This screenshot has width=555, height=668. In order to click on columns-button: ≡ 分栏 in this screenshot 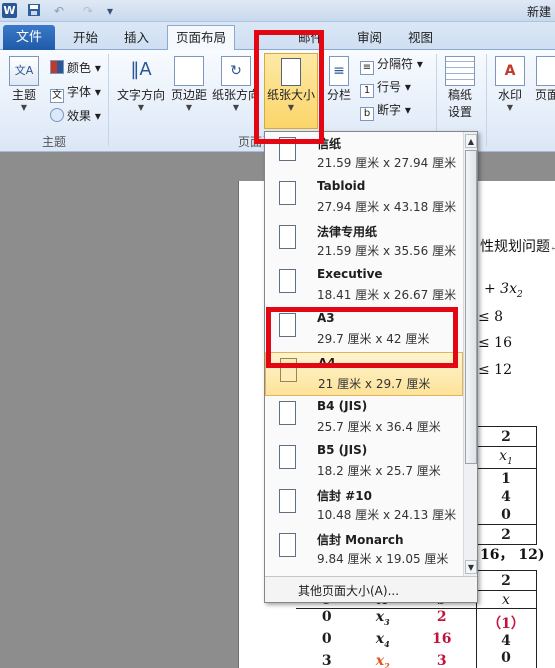, I will do `click(339, 79)`.